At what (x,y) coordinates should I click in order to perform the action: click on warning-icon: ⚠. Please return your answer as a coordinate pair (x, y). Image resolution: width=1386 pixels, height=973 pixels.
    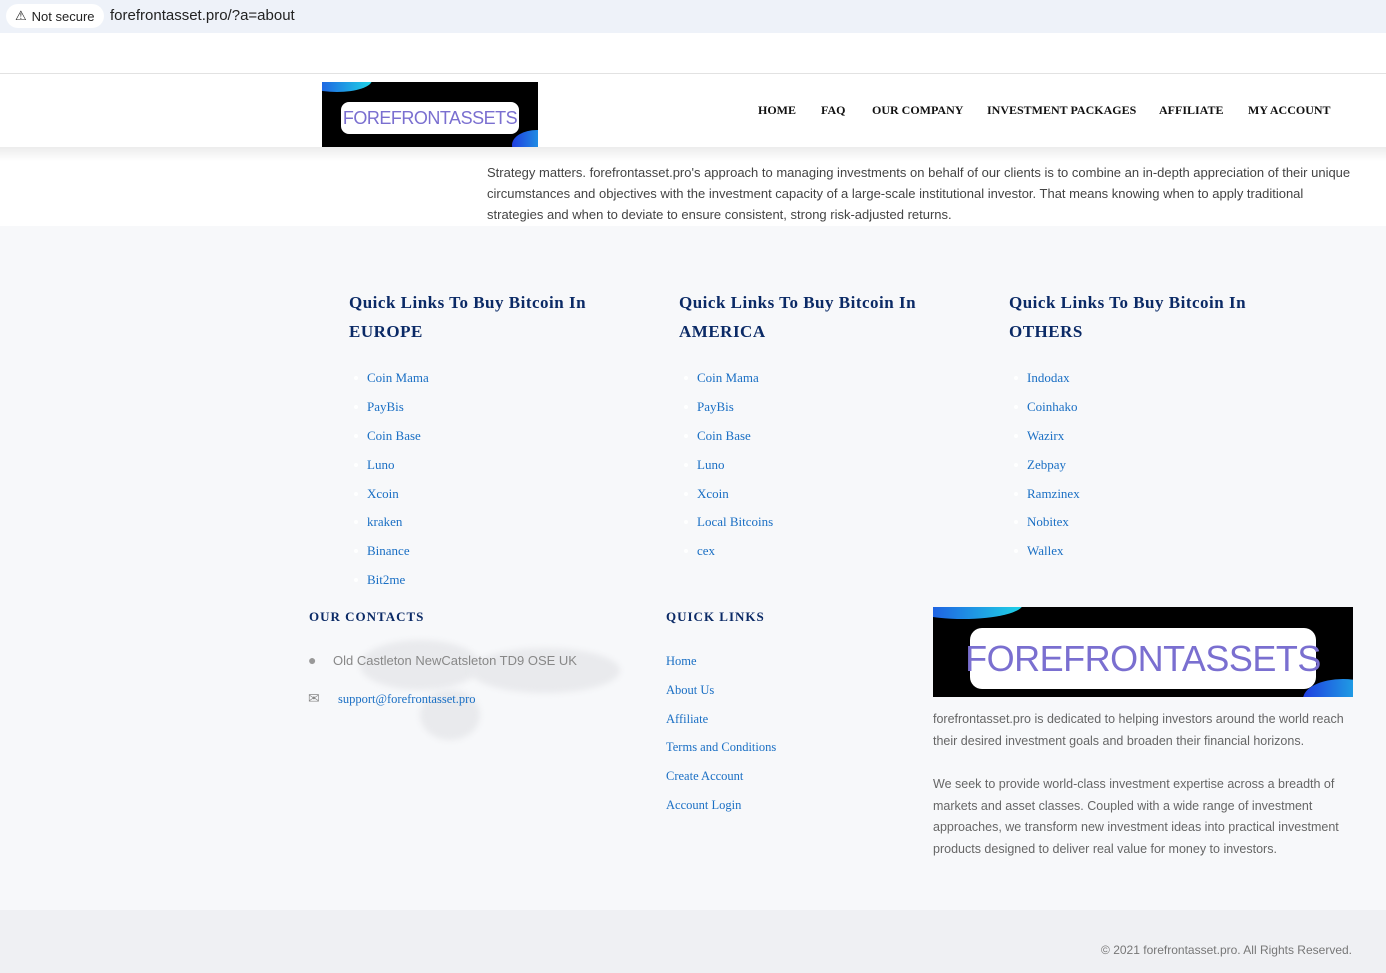
    Looking at the image, I should click on (21, 15).